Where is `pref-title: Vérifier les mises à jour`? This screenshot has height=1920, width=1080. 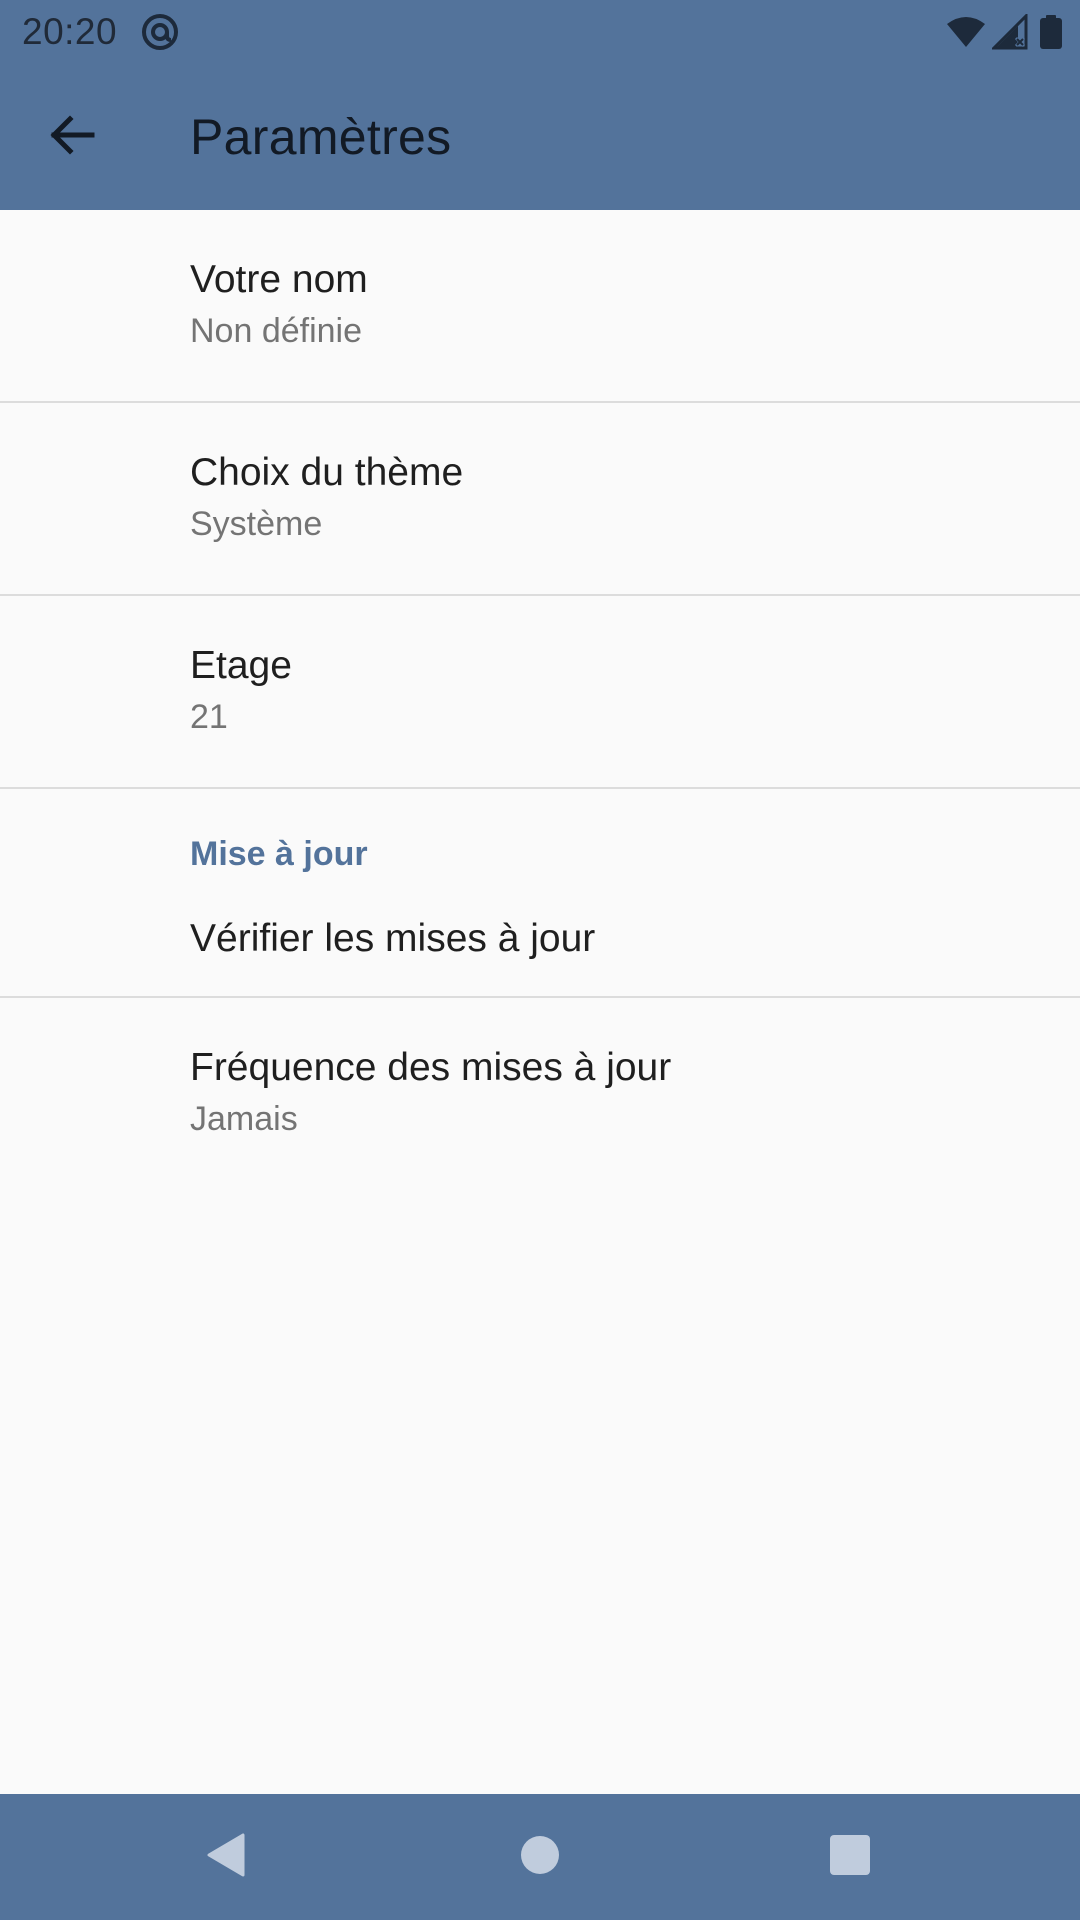 pref-title: Vérifier les mises à jour is located at coordinates (393, 938).